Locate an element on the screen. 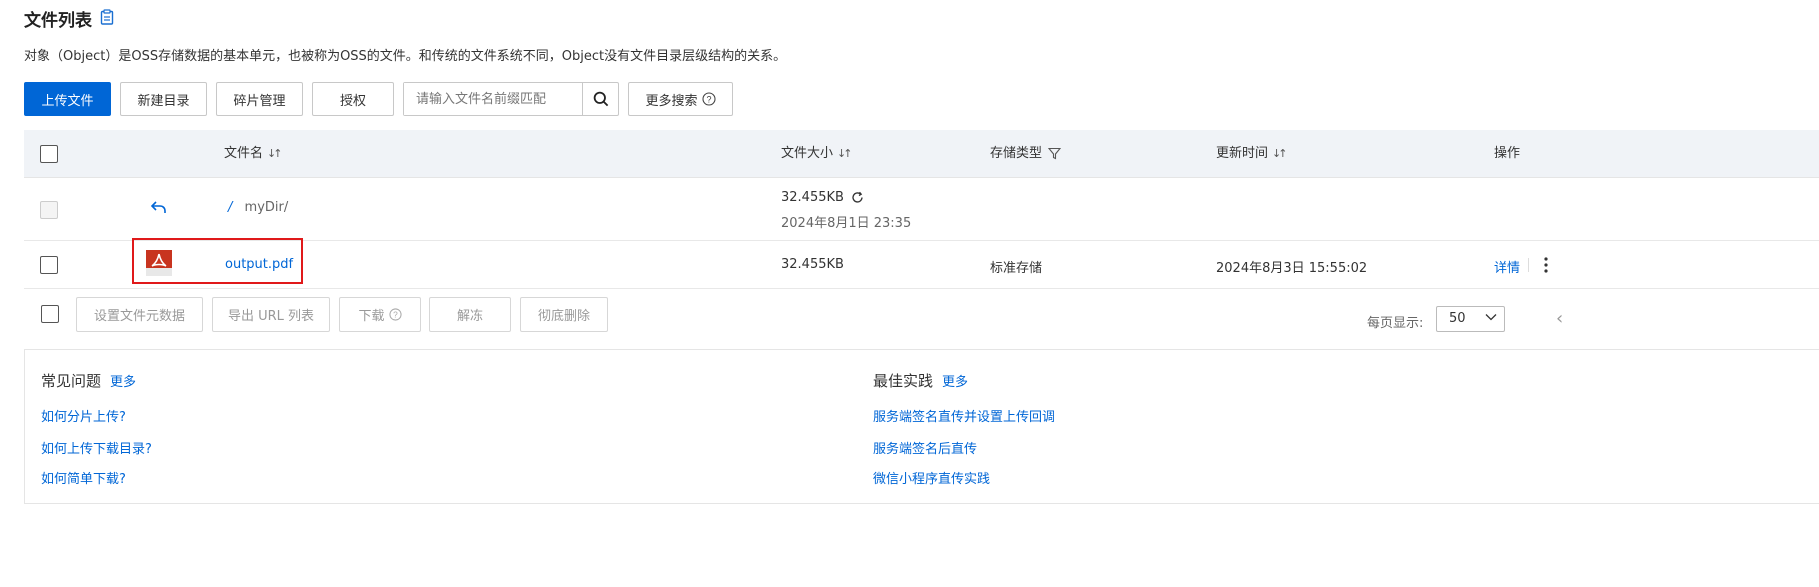  per-page-select: 50 is located at coordinates (1470, 319).